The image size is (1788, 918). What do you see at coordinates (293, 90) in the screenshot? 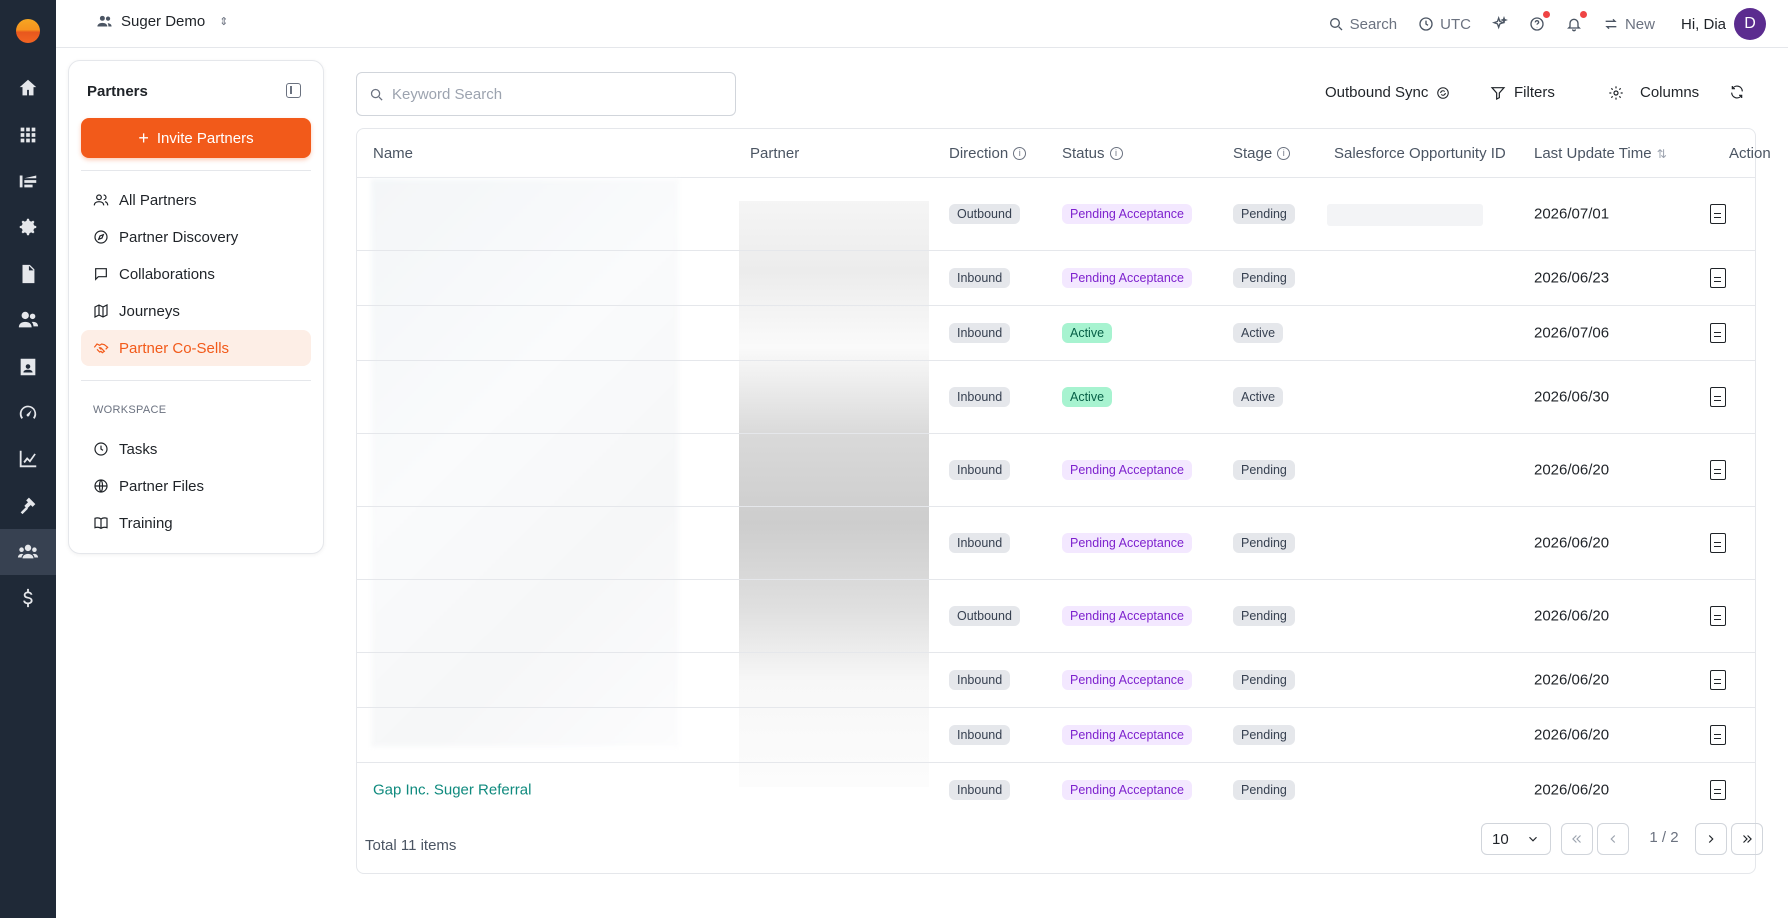
I see `collapse-panel-icon` at bounding box center [293, 90].